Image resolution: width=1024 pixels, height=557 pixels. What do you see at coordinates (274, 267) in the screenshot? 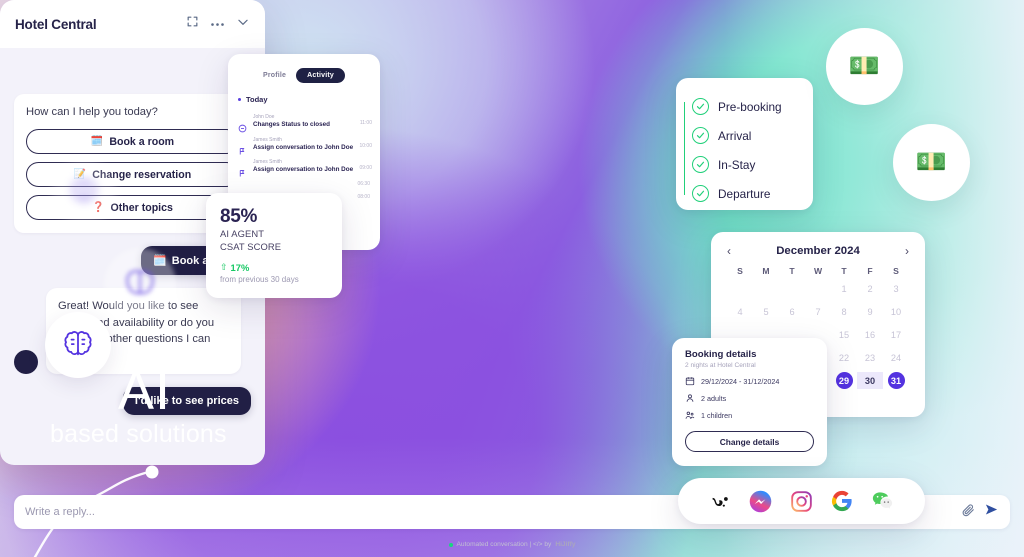
I see `csat-delta: ⇧ 17%` at bounding box center [274, 267].